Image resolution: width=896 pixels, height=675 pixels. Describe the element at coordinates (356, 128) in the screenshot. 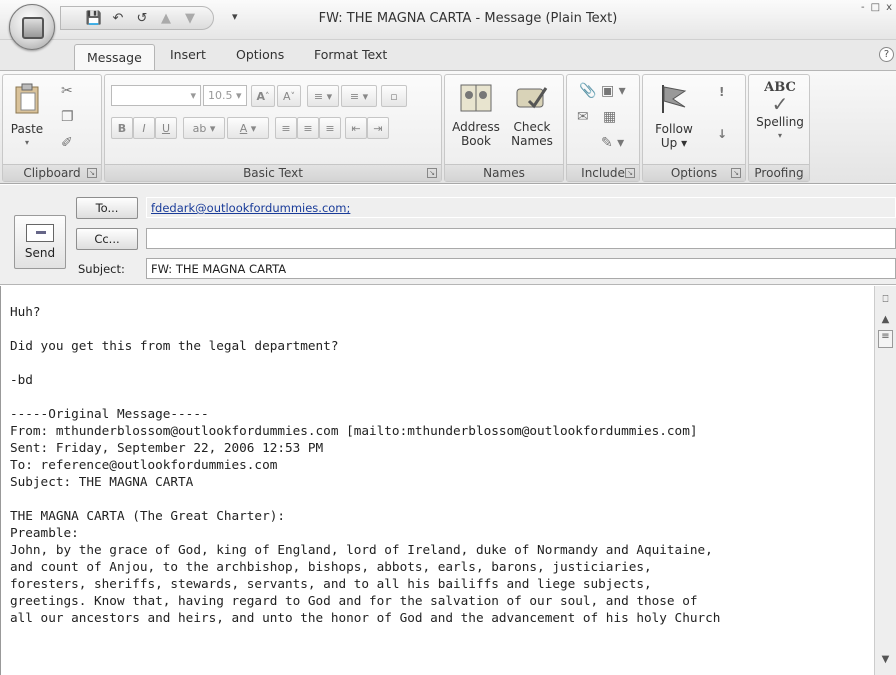

I see `decrease-indent-button: ⇤` at that location.